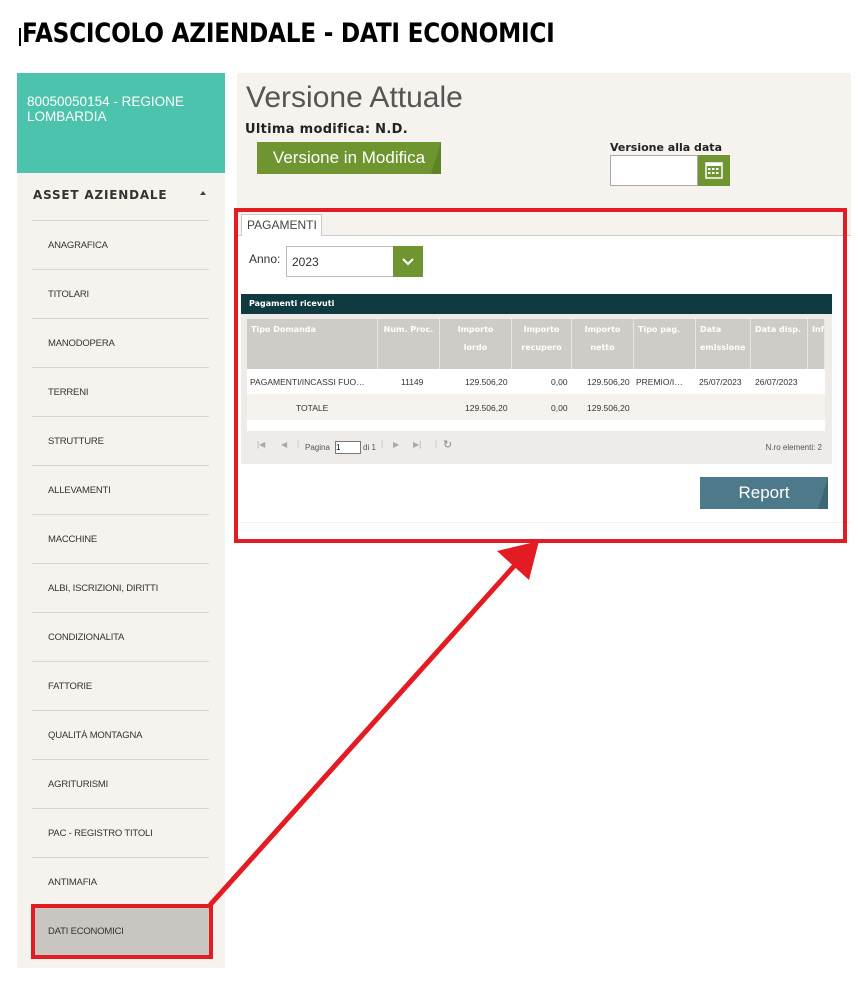 The height and width of the screenshot is (992, 858). I want to click on annotation-arrow, so click(373, 724).